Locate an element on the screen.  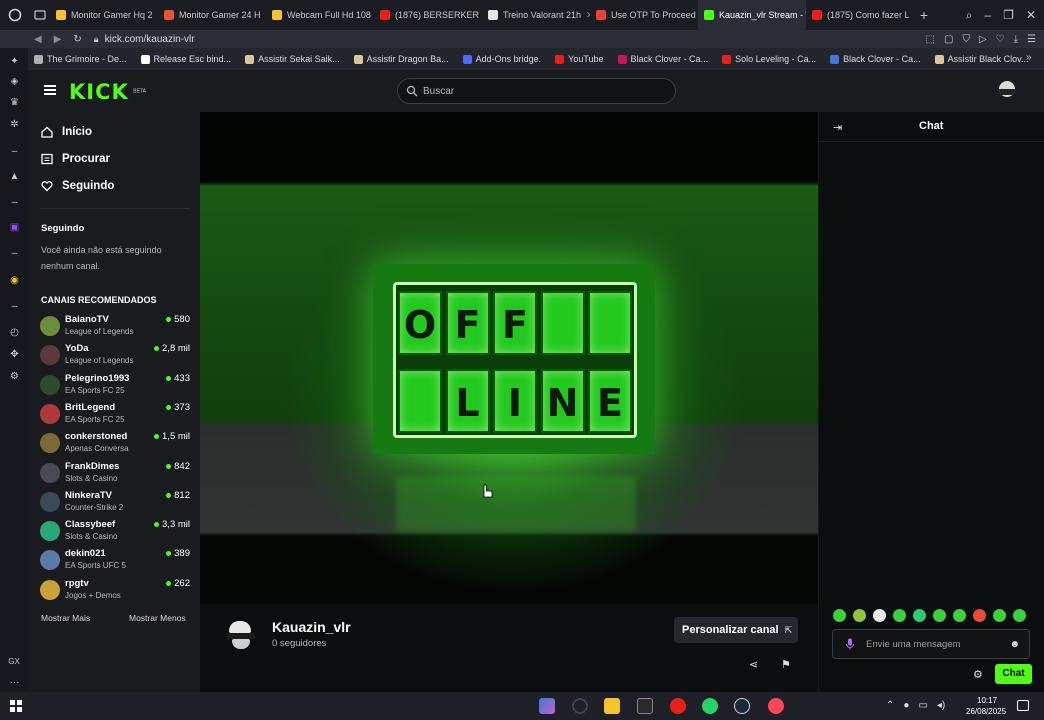
new-tab-button: + is located at coordinates (924, 15).